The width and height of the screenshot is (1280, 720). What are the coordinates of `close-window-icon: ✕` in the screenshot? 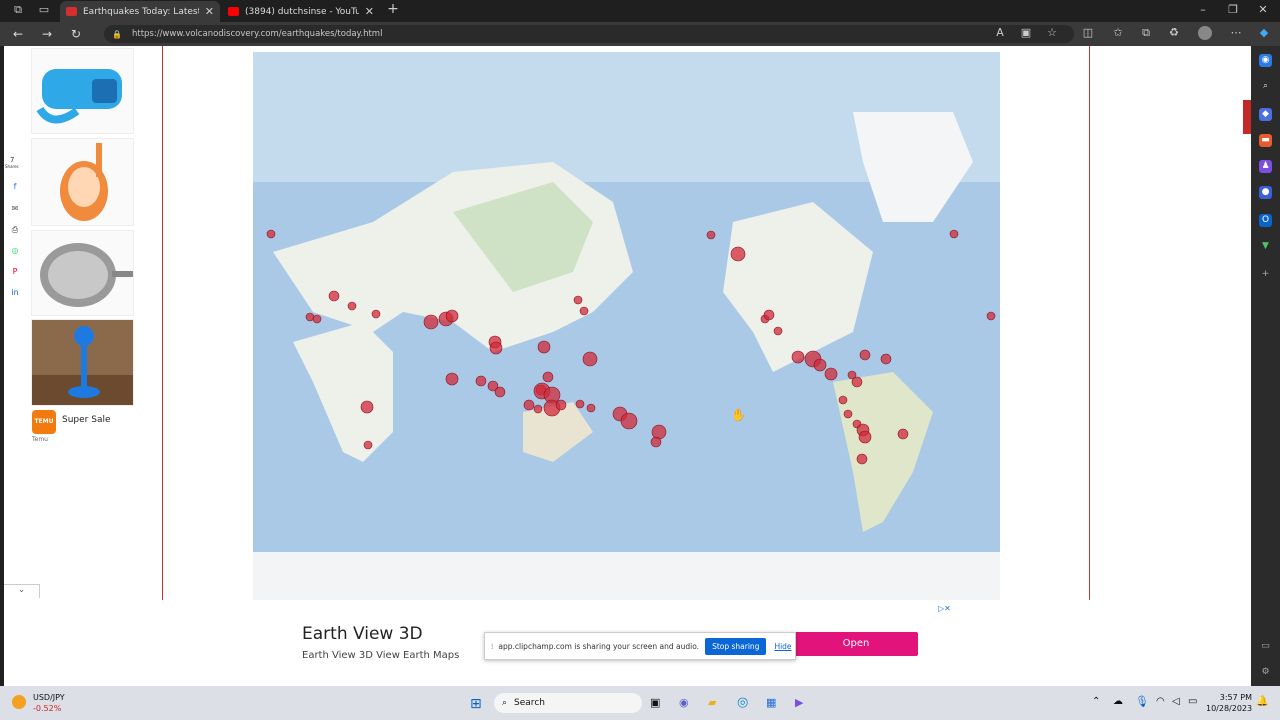 It's located at (1263, 9).